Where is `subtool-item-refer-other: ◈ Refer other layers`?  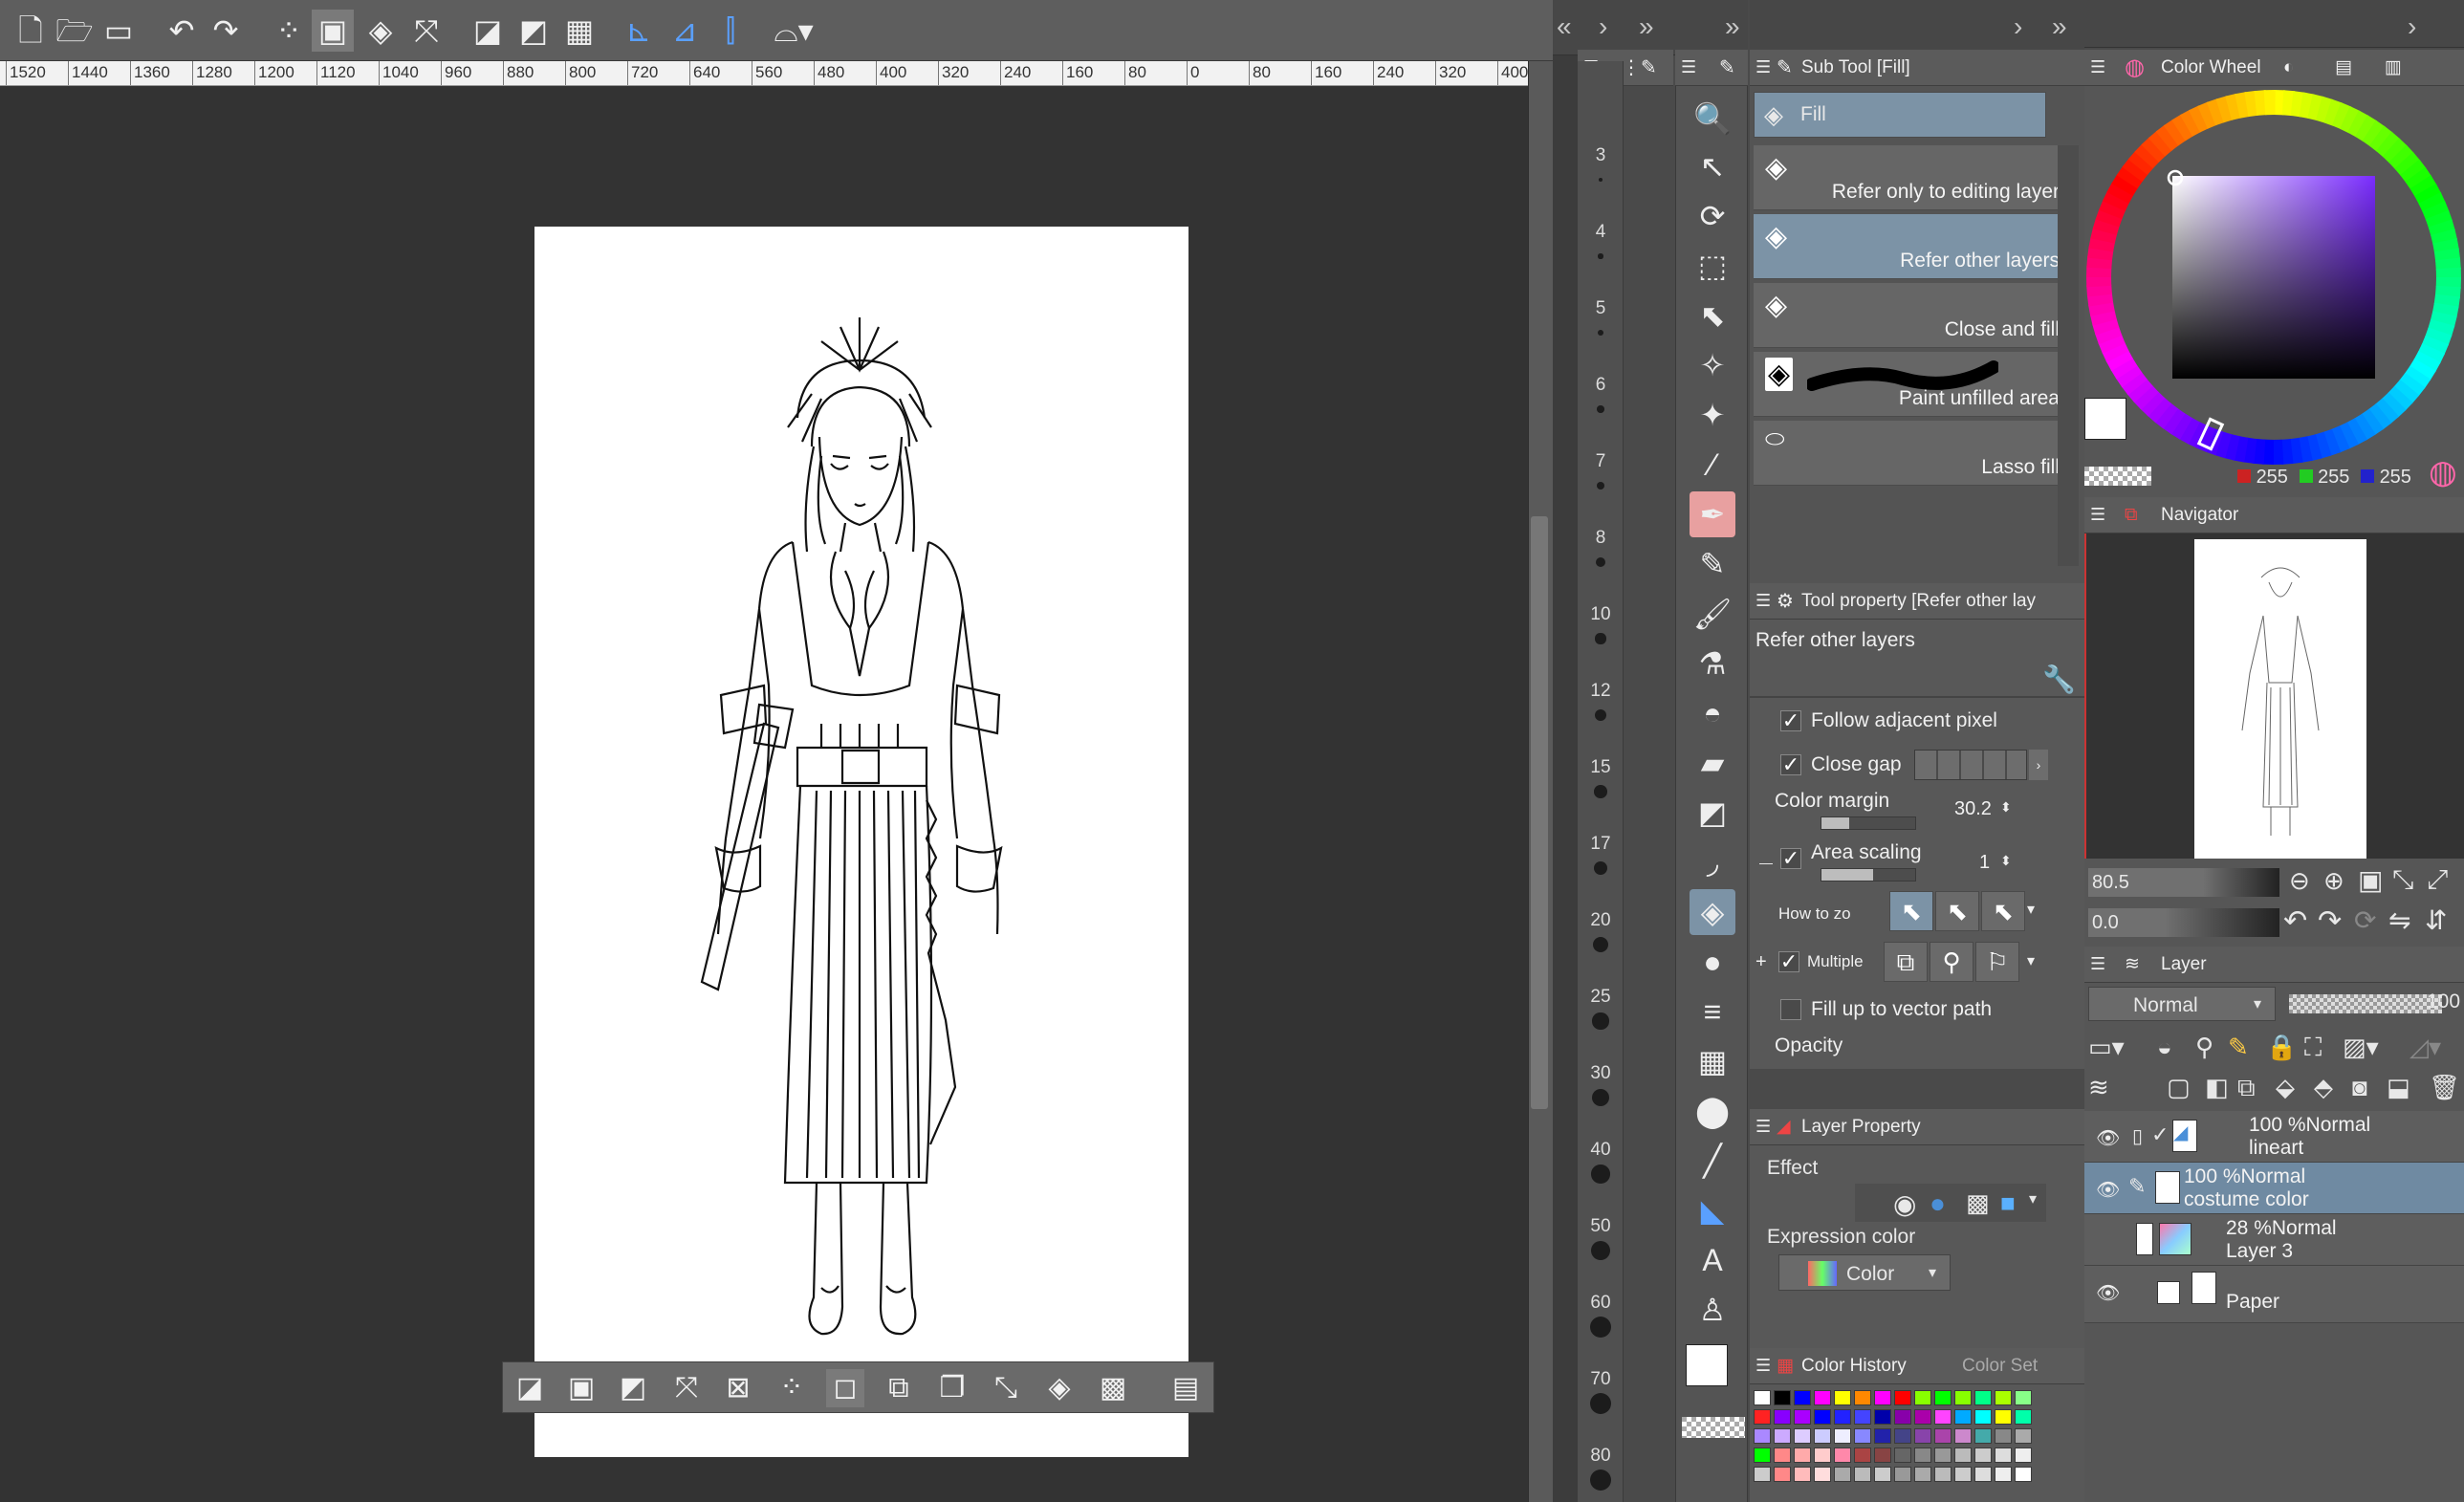 subtool-item-refer-other: ◈ Refer other layers is located at coordinates (1909, 247).